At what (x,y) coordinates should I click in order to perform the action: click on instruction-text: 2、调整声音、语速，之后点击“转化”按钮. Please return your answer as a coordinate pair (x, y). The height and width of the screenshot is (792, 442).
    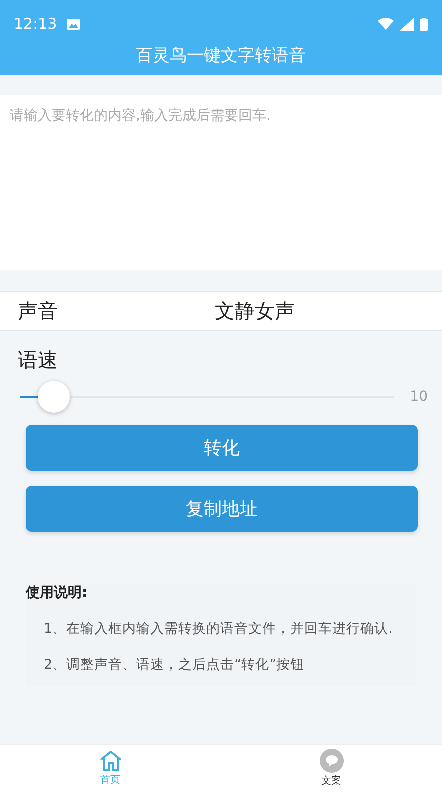
    Looking at the image, I should click on (174, 665).